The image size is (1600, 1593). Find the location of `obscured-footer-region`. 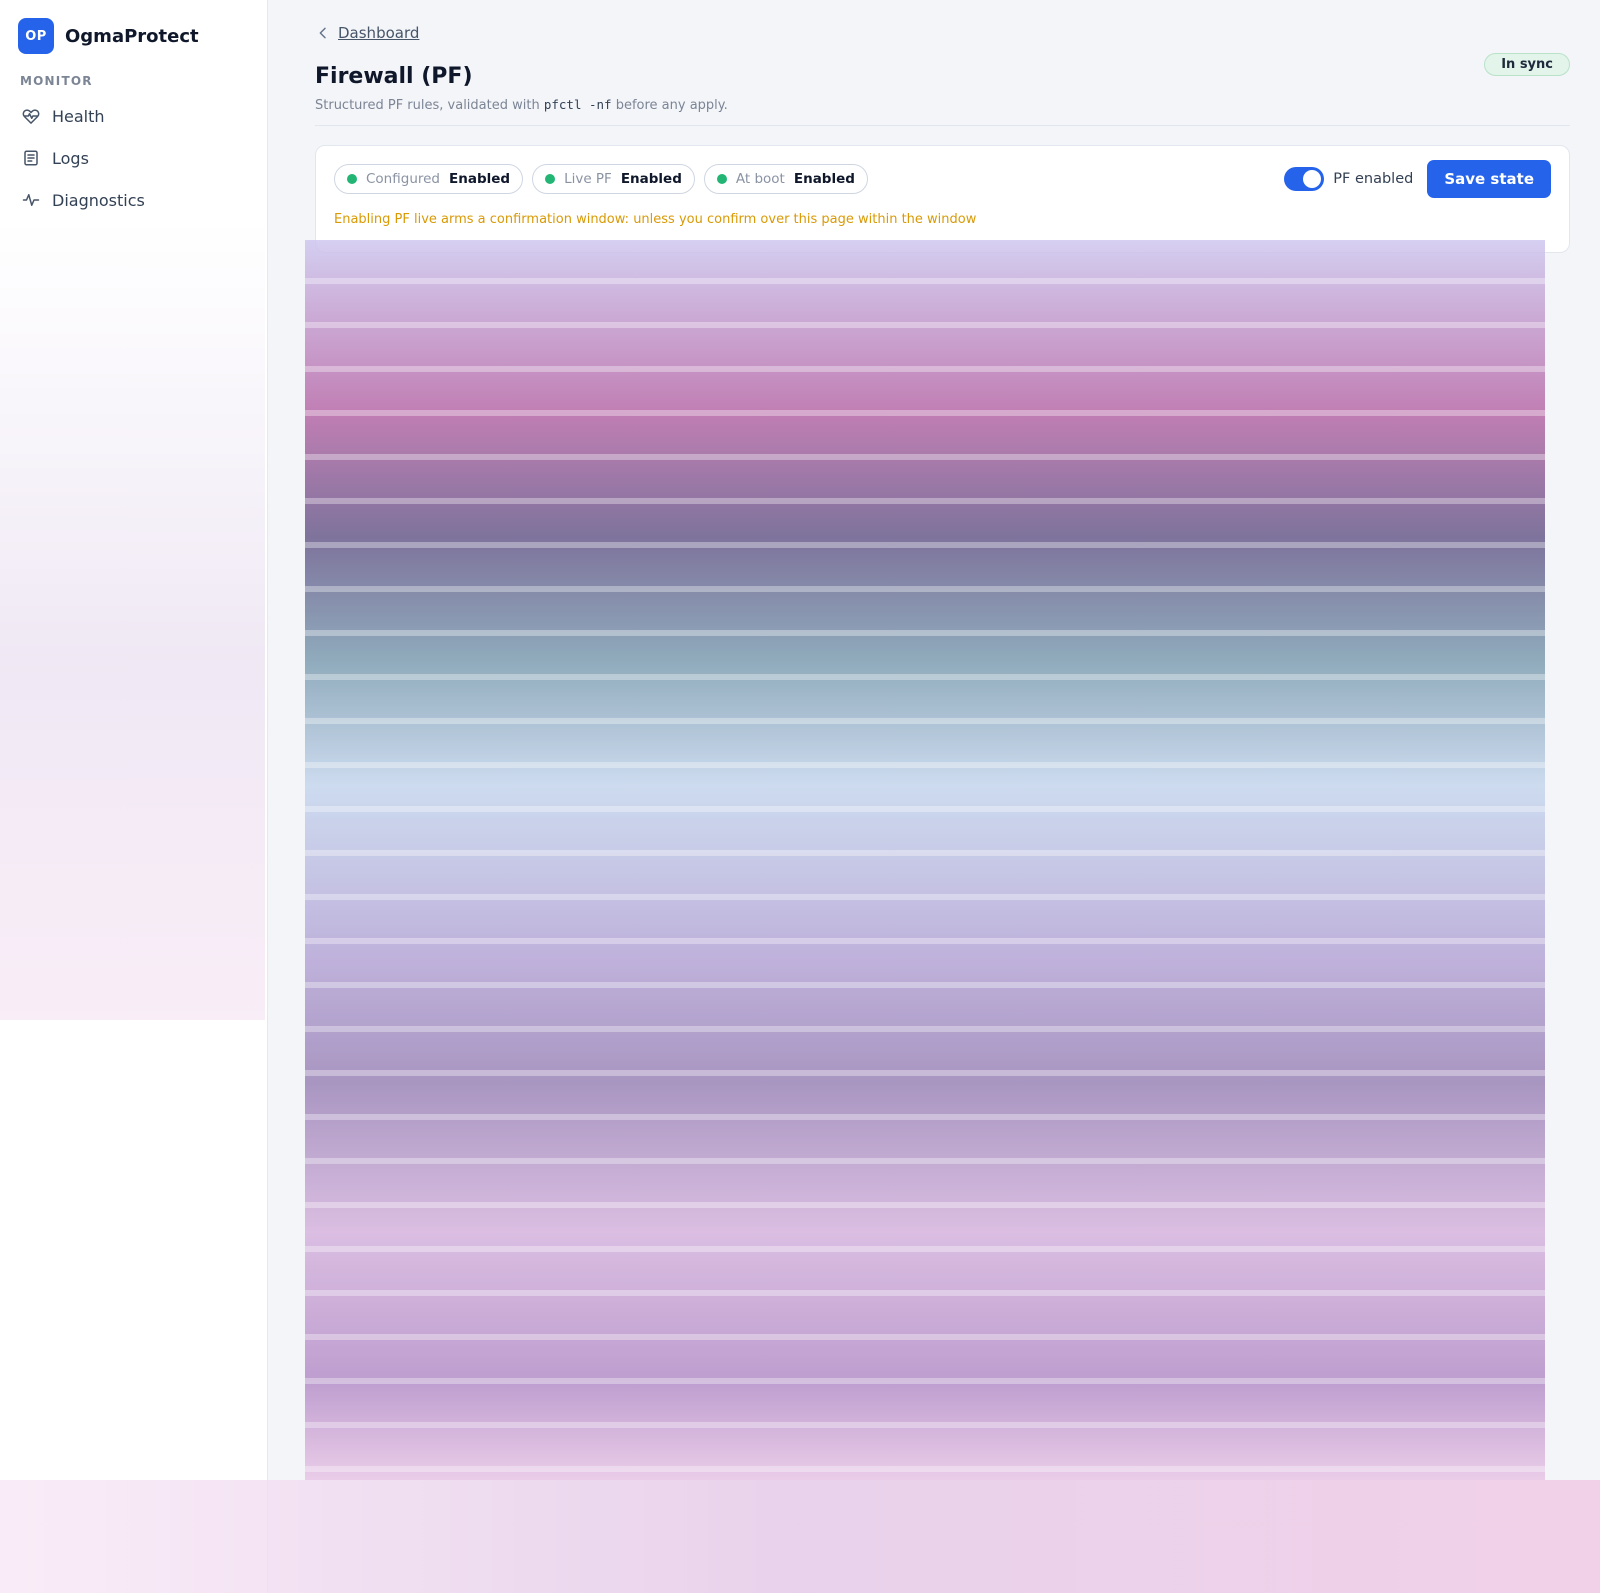

obscured-footer-region is located at coordinates (800, 1536).